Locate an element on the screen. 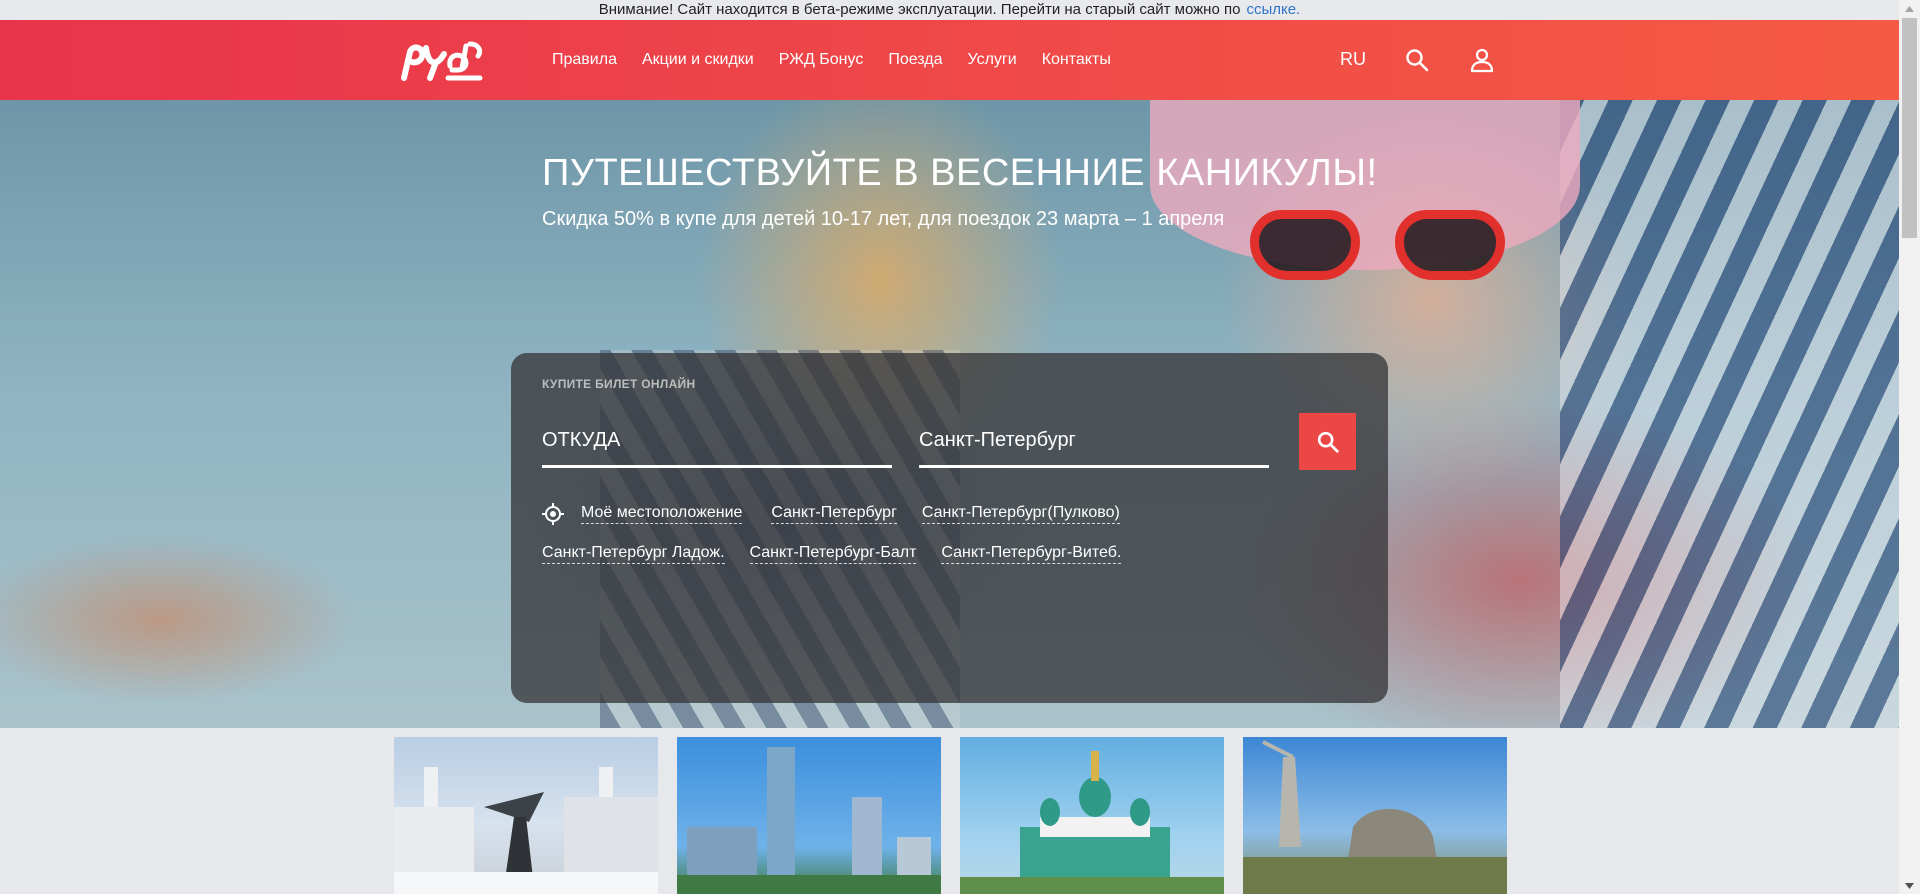  page-scrollbar is located at coordinates (1909, 447).